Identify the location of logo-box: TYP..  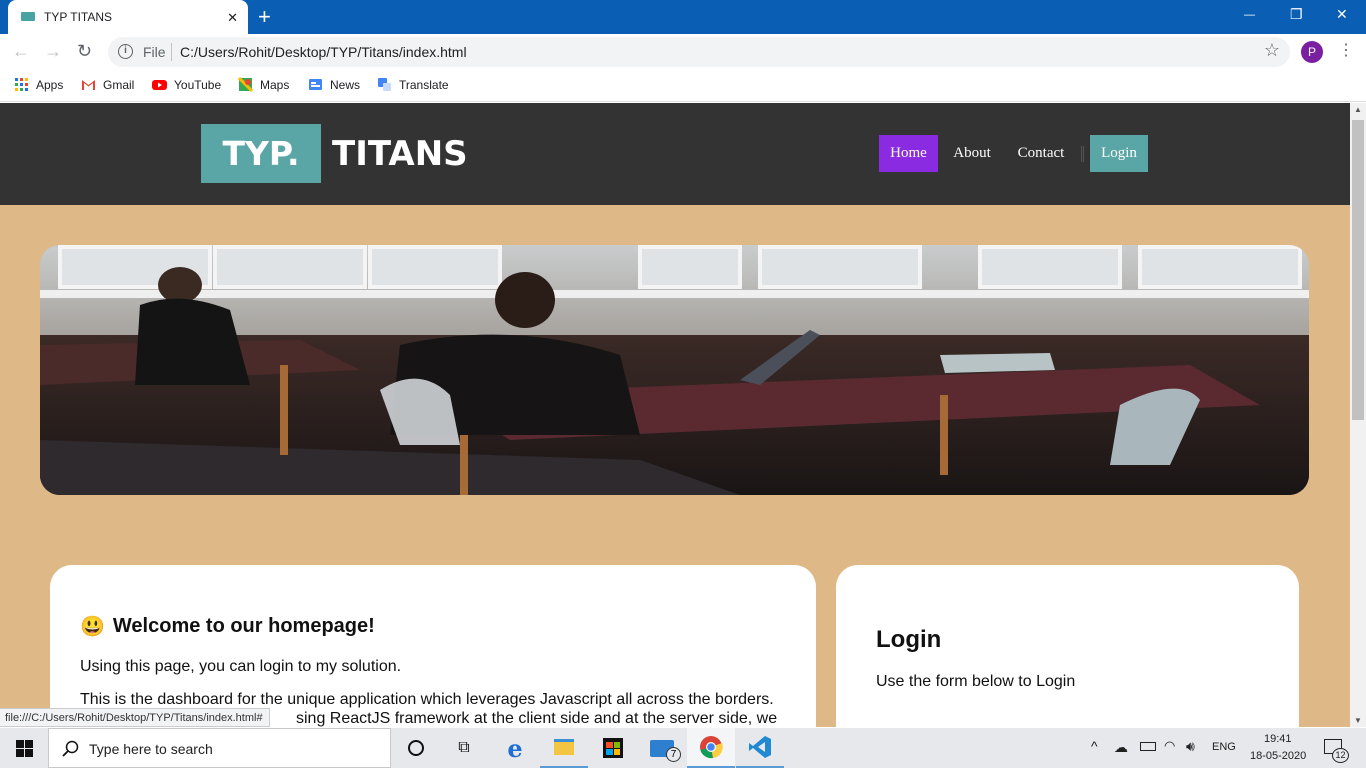
(261, 153).